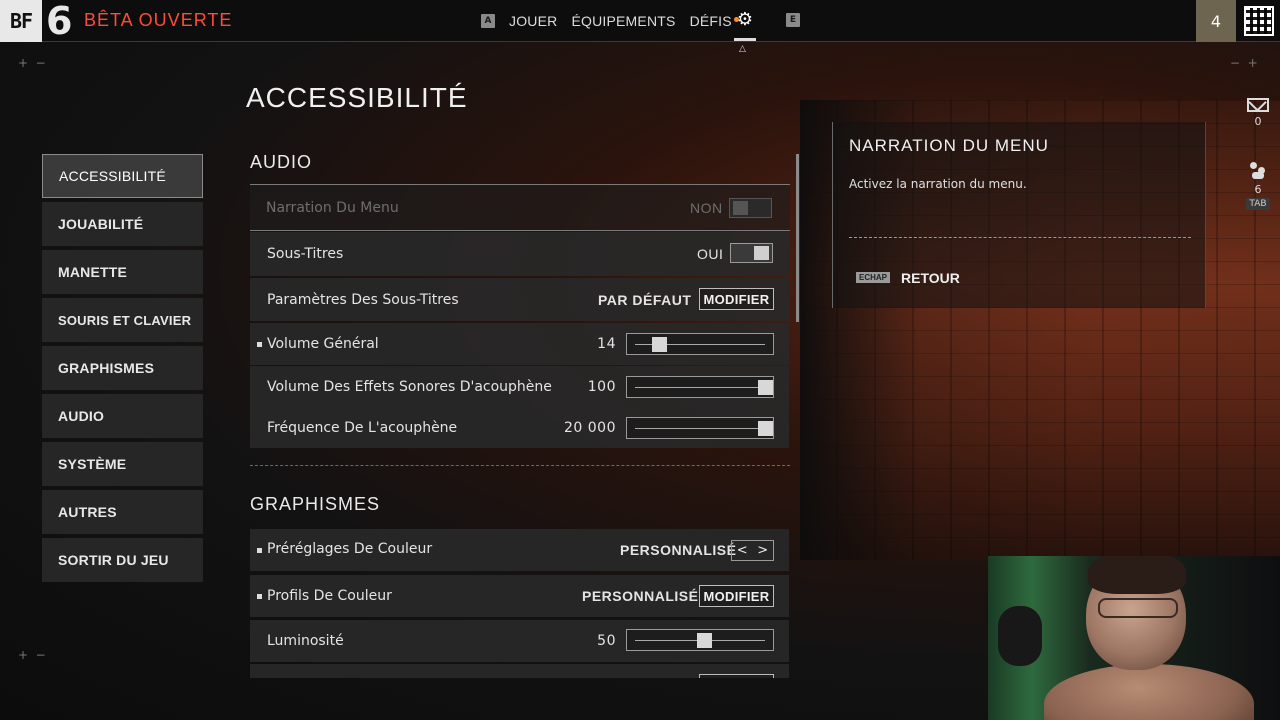 The image size is (1280, 720). I want to click on info-divider, so click(1020, 237).